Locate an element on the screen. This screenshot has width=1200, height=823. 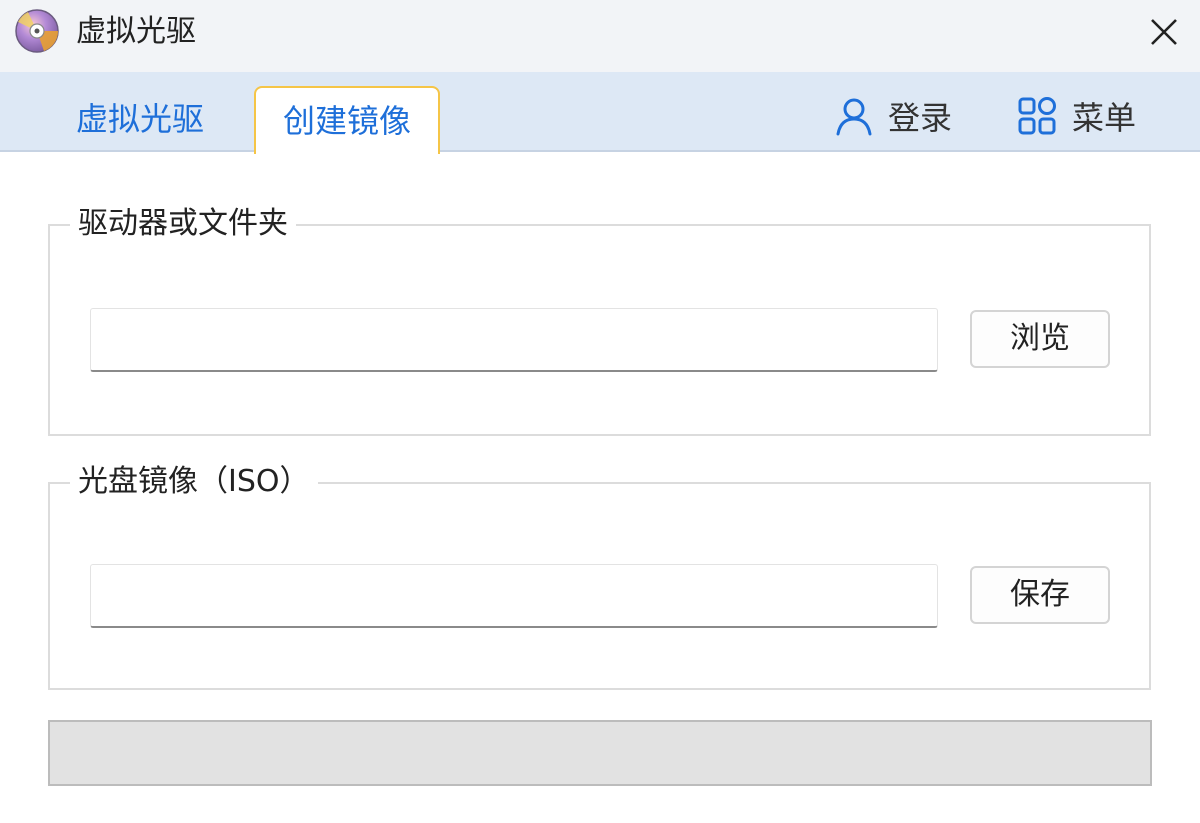
browse-button: 浏览 is located at coordinates (1040, 339).